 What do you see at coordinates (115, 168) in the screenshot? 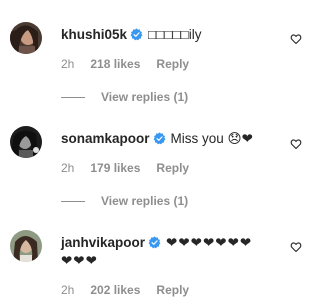
I see `comment-likes: 179 likes` at bounding box center [115, 168].